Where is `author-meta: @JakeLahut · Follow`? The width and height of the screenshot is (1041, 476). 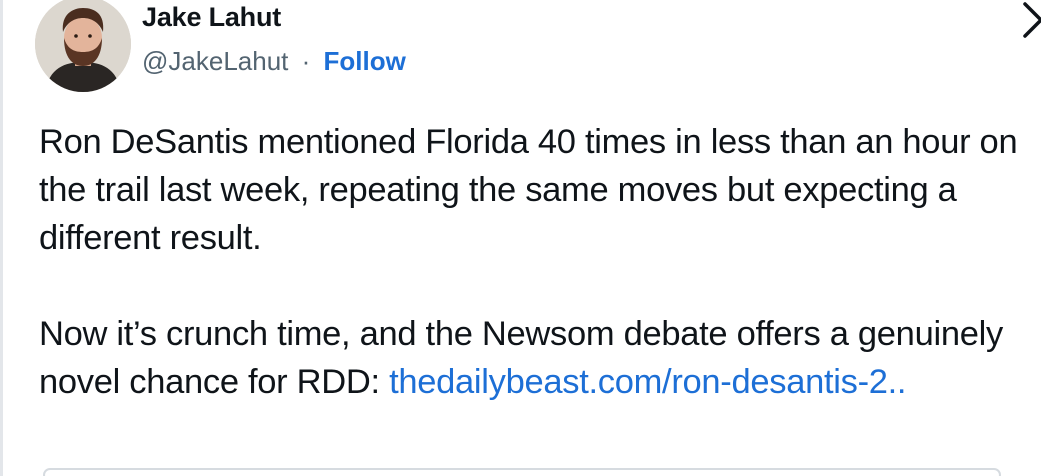 author-meta: @JakeLahut · Follow is located at coordinates (274, 61).